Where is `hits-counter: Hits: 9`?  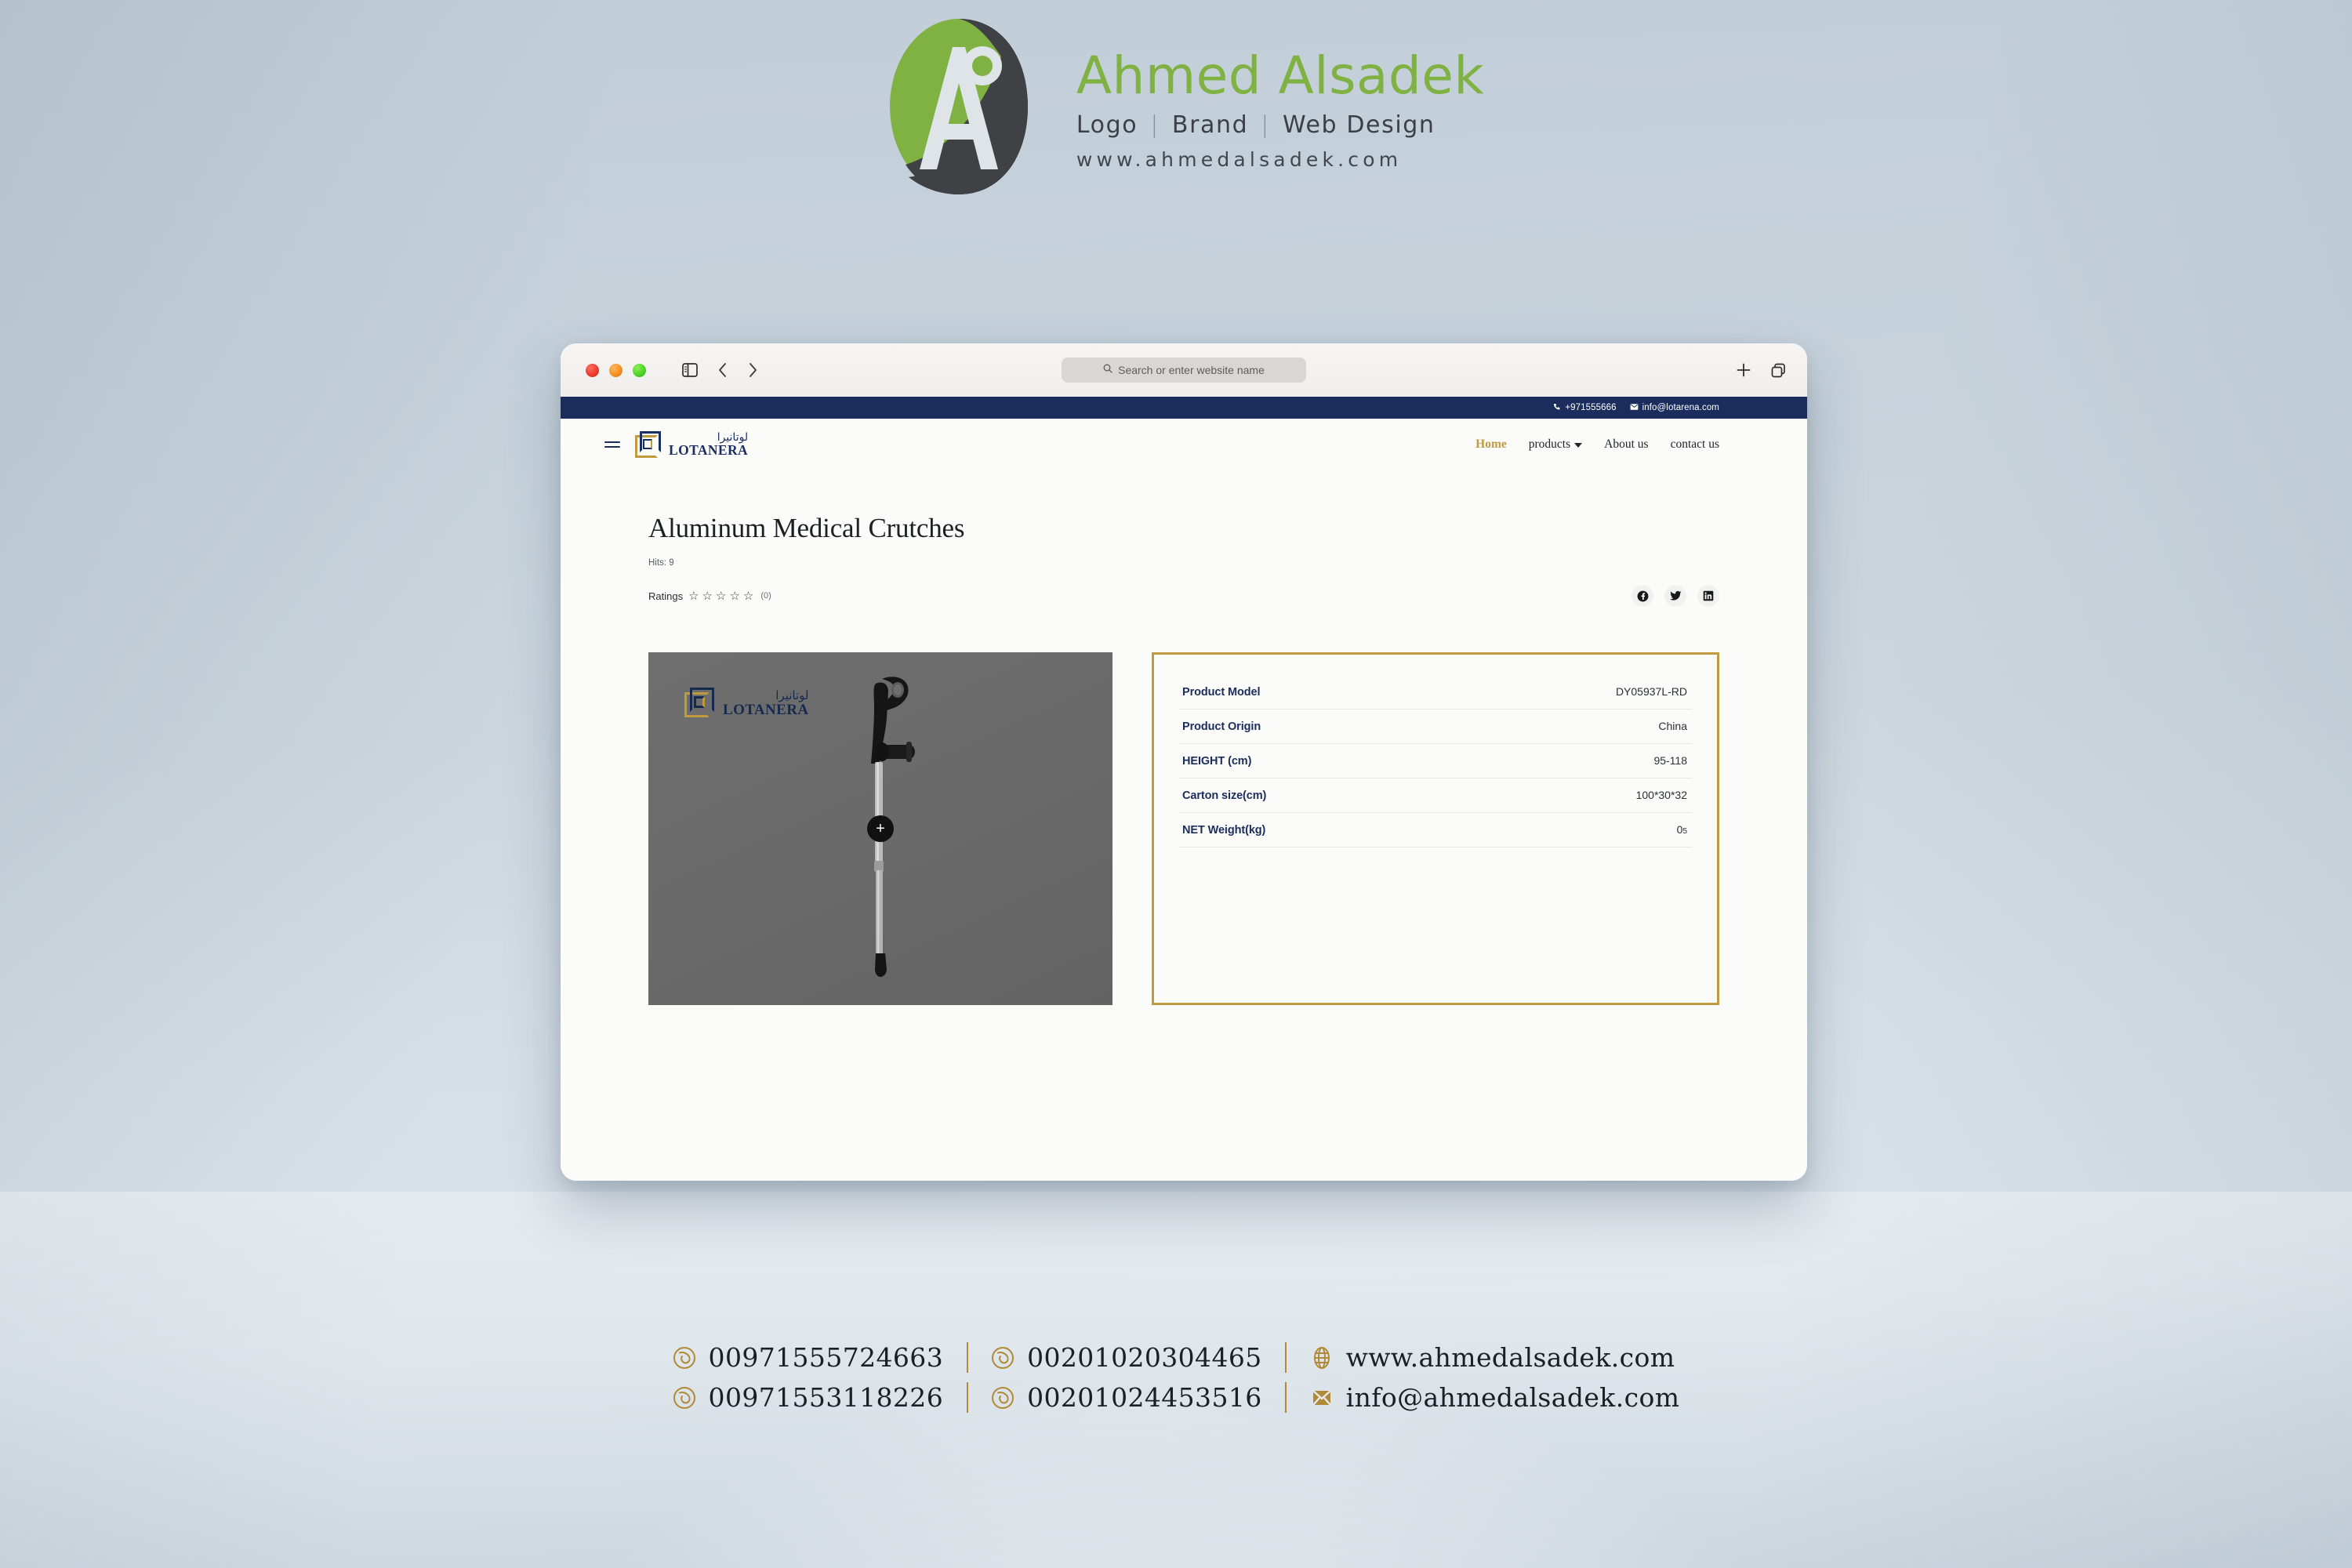 hits-counter: Hits: 9 is located at coordinates (661, 563).